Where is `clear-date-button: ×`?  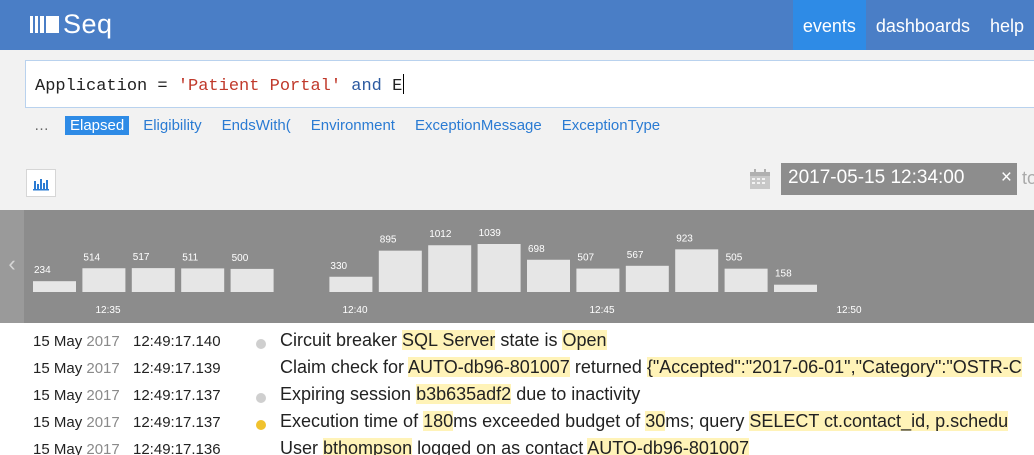 clear-date-button: × is located at coordinates (1006, 178).